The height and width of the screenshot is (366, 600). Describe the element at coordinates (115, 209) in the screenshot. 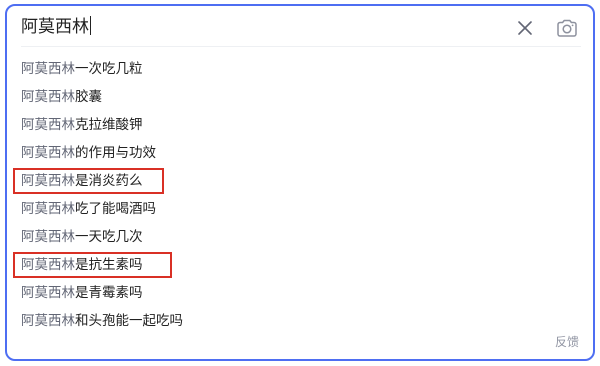

I see `suggestion-completion: 吃了能喝酒吗` at that location.